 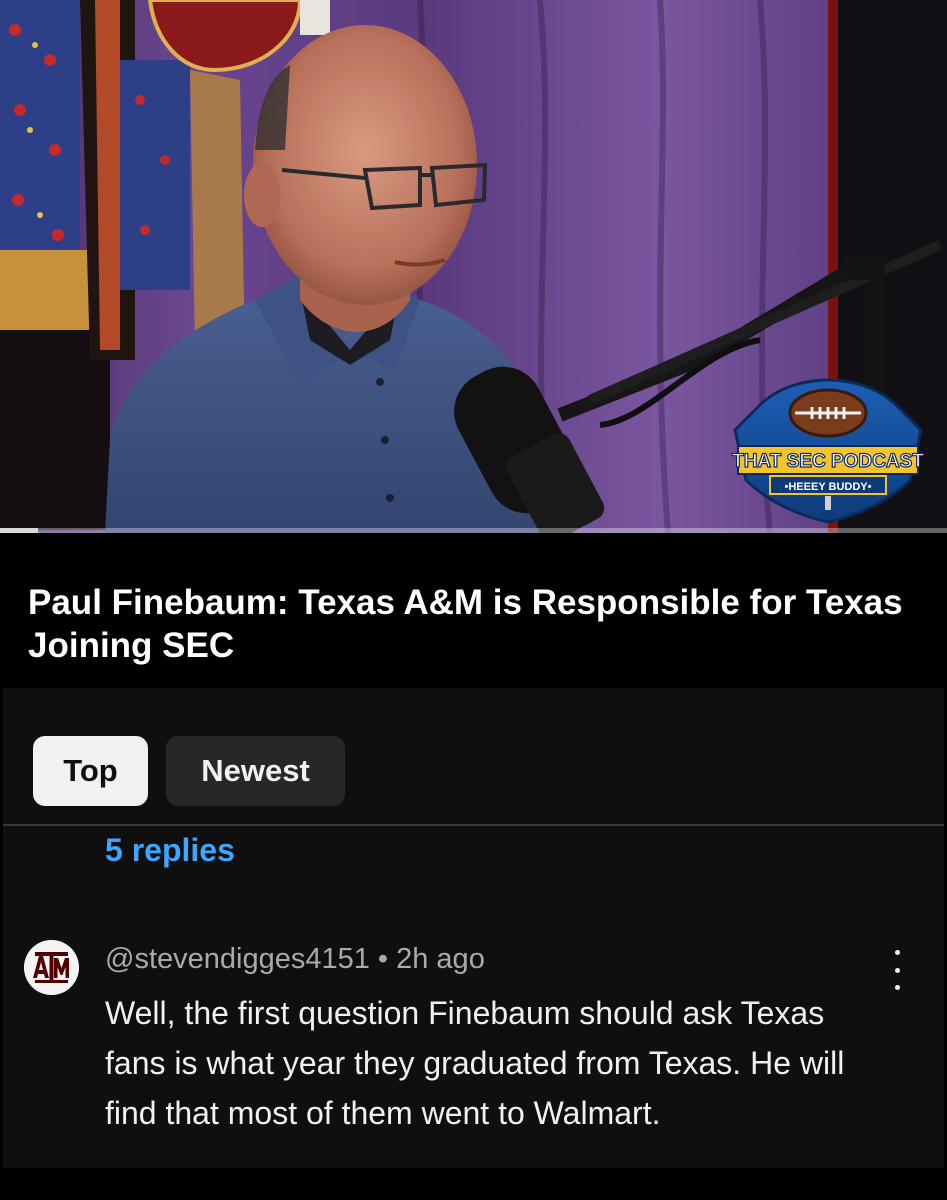 I want to click on divider, so click(x=473, y=825).